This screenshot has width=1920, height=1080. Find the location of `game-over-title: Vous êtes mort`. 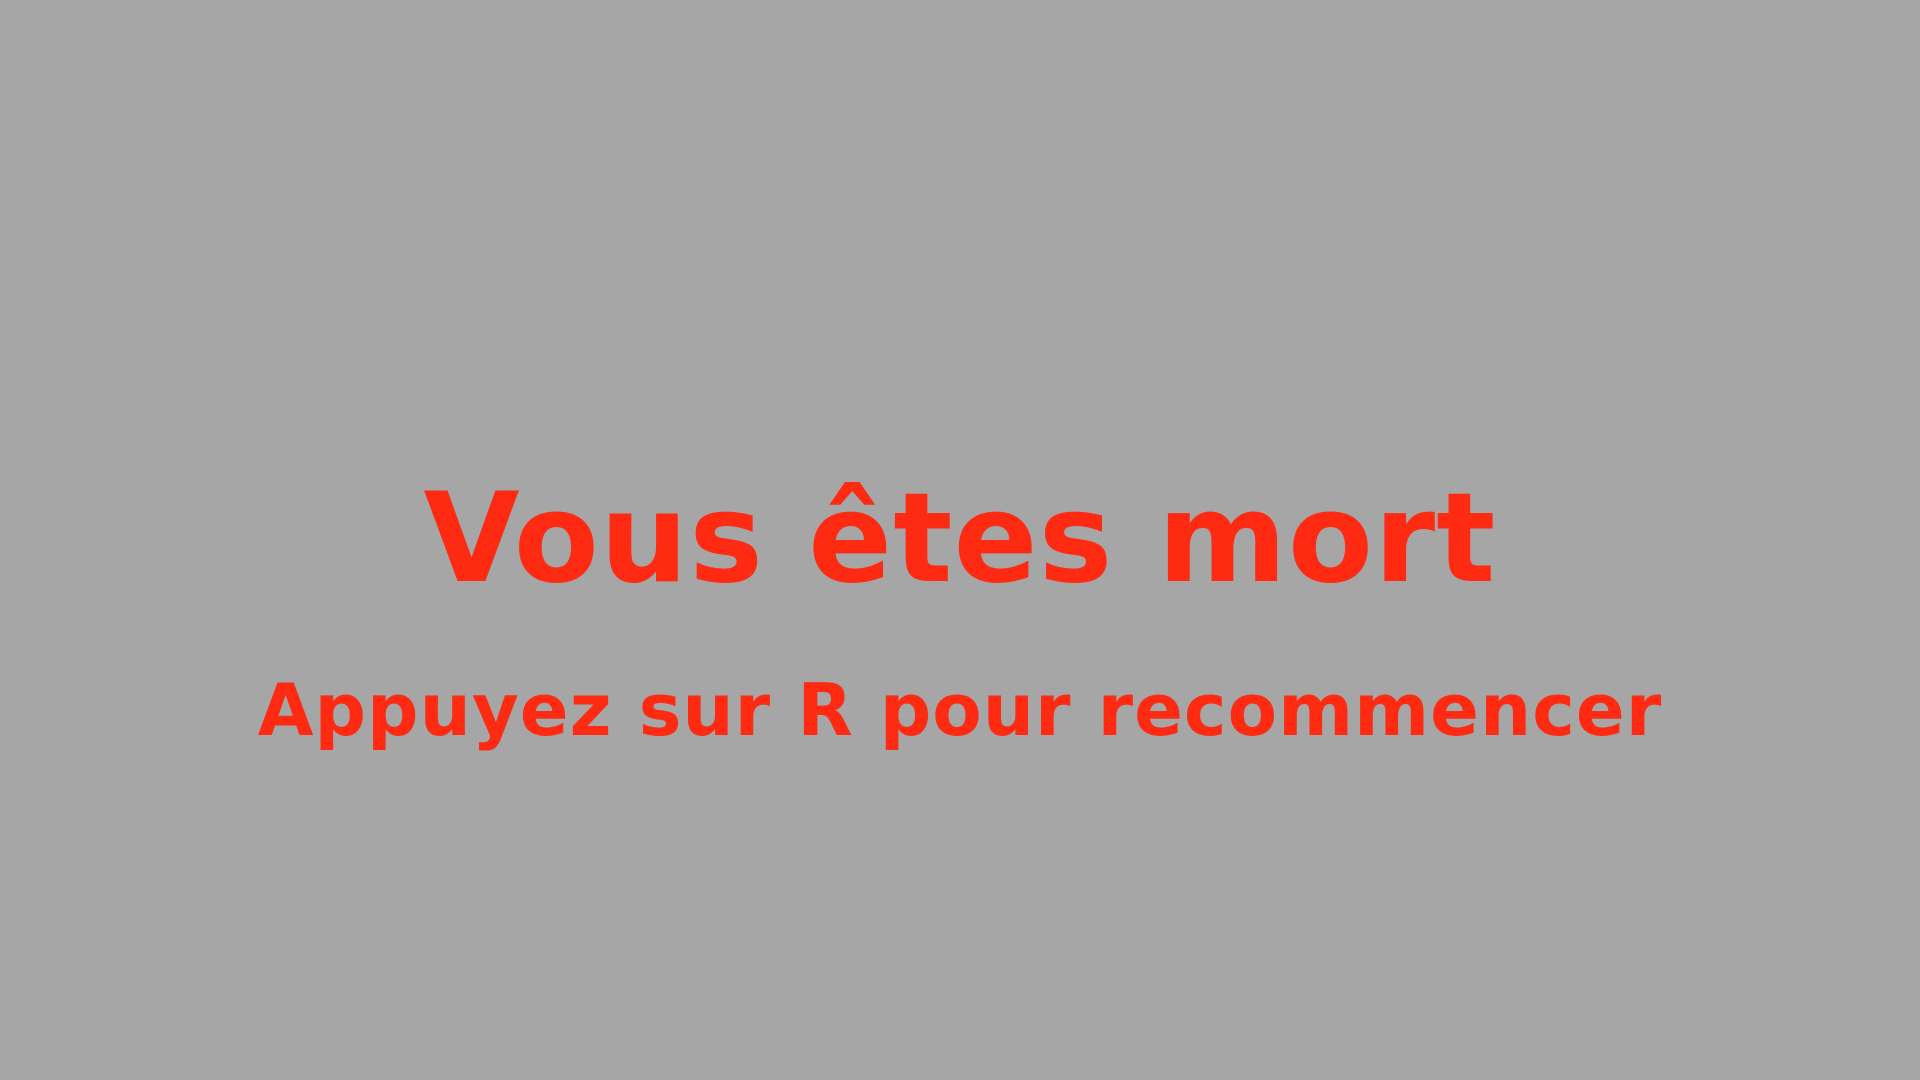

game-over-title: Vous êtes mort is located at coordinates (960, 539).